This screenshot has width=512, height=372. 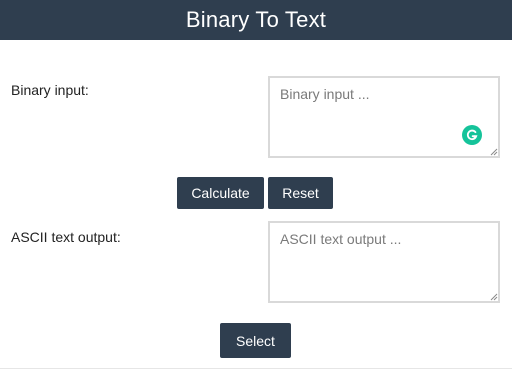 What do you see at coordinates (50, 90) in the screenshot?
I see `binary-input-label: Binary input:` at bounding box center [50, 90].